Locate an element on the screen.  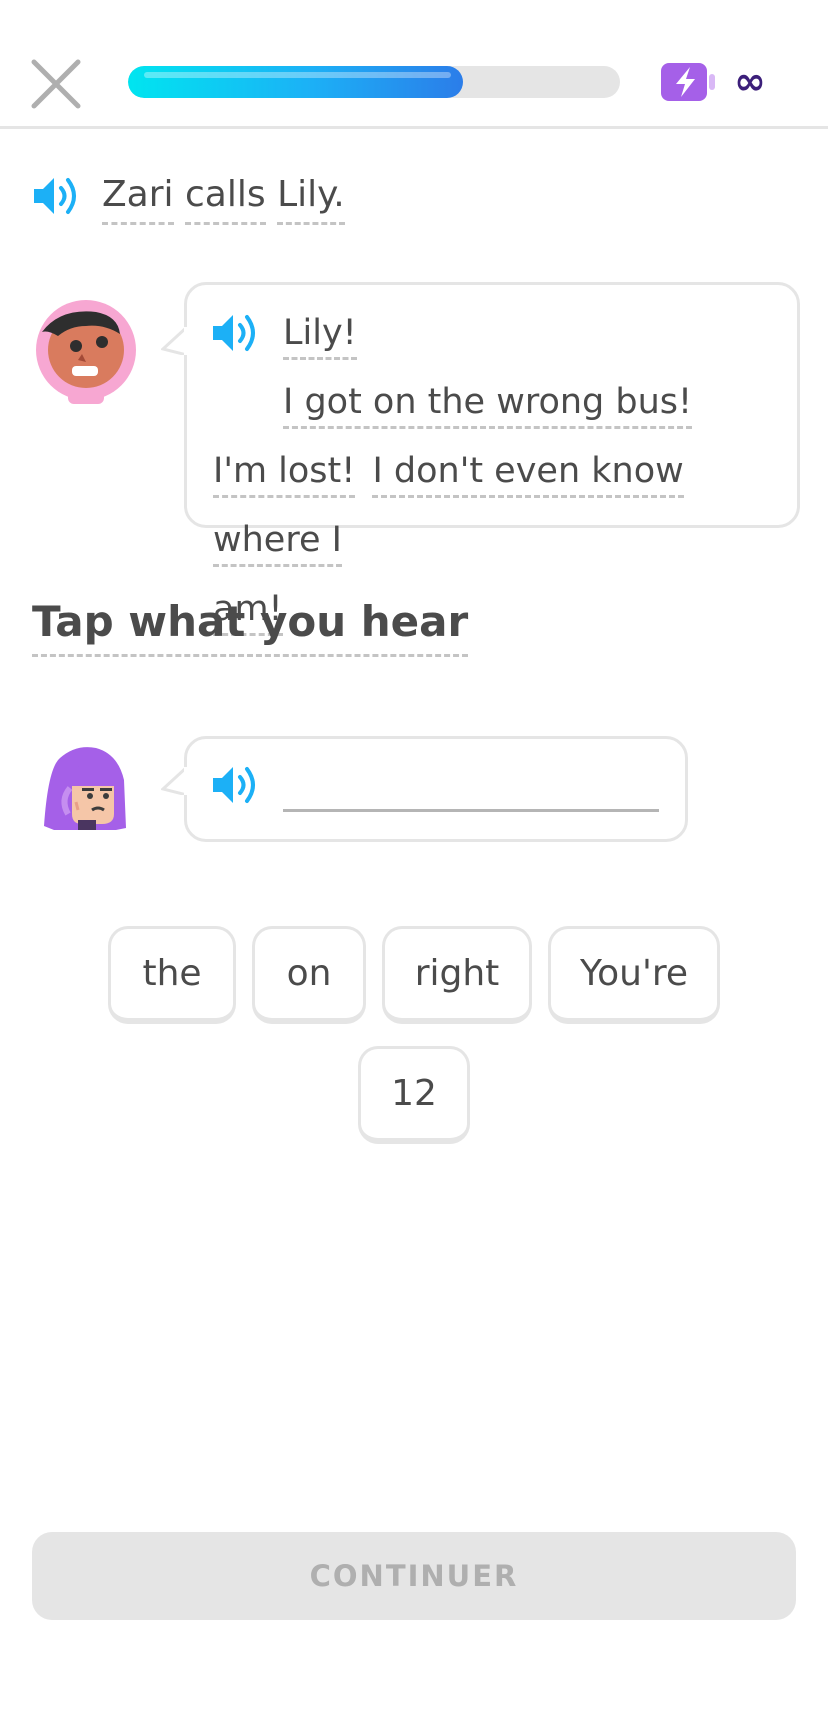
word-tile: You're is located at coordinates (634, 975).